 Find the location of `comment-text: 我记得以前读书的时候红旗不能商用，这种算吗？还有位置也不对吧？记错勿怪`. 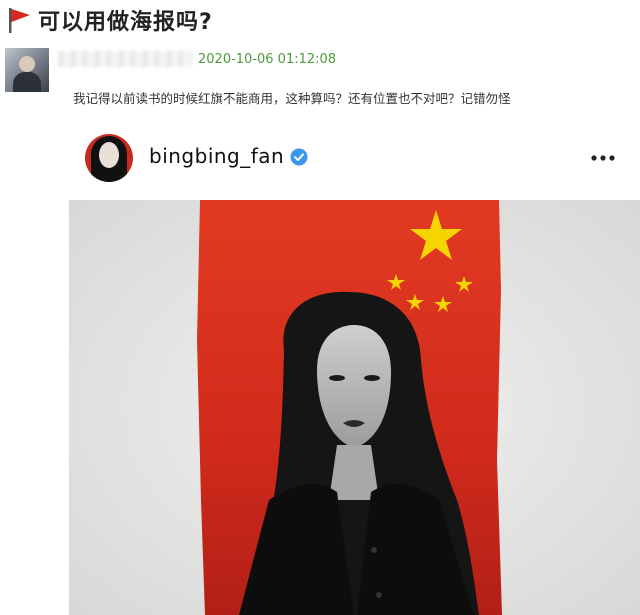

comment-text: 我记得以前读书的时候红旗不能商用，这种算吗？还有位置也不对吧？记错勿怪 is located at coordinates (292, 98).